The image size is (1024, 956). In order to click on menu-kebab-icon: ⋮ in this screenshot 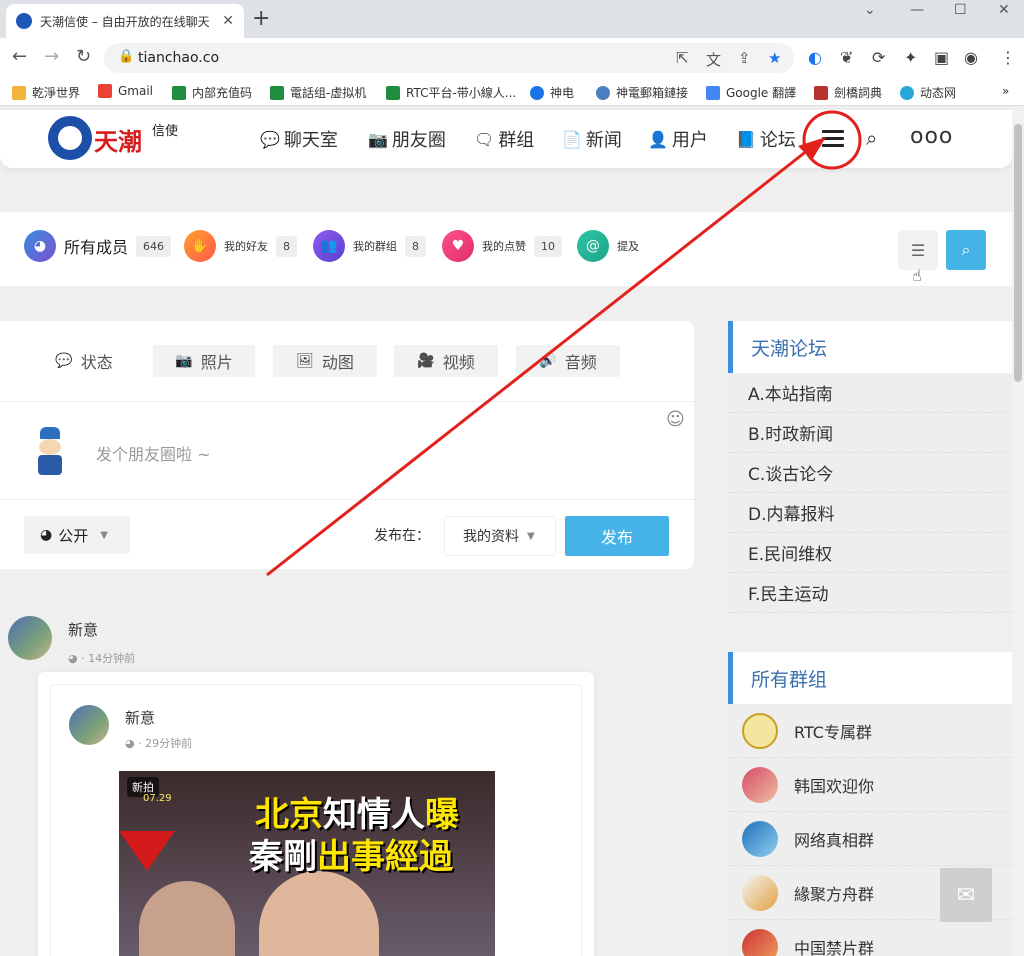, I will do `click(1008, 57)`.